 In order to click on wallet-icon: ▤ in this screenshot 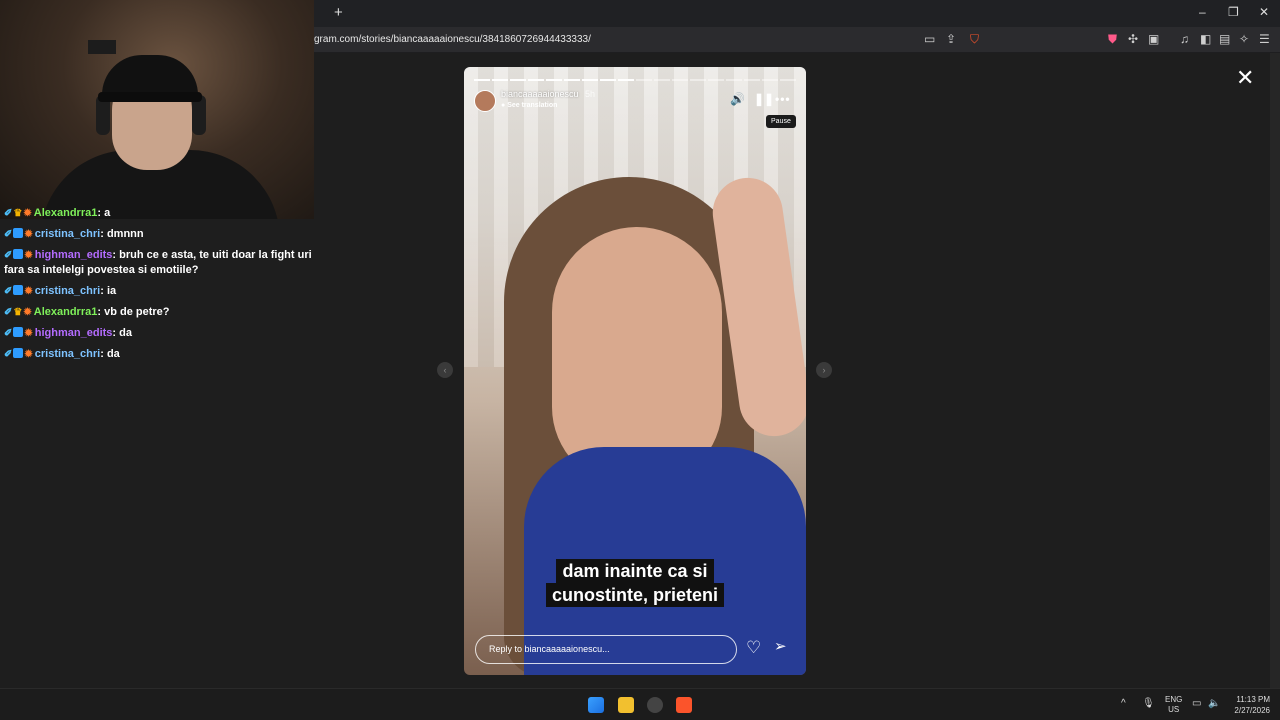, I will do `click(1224, 39)`.